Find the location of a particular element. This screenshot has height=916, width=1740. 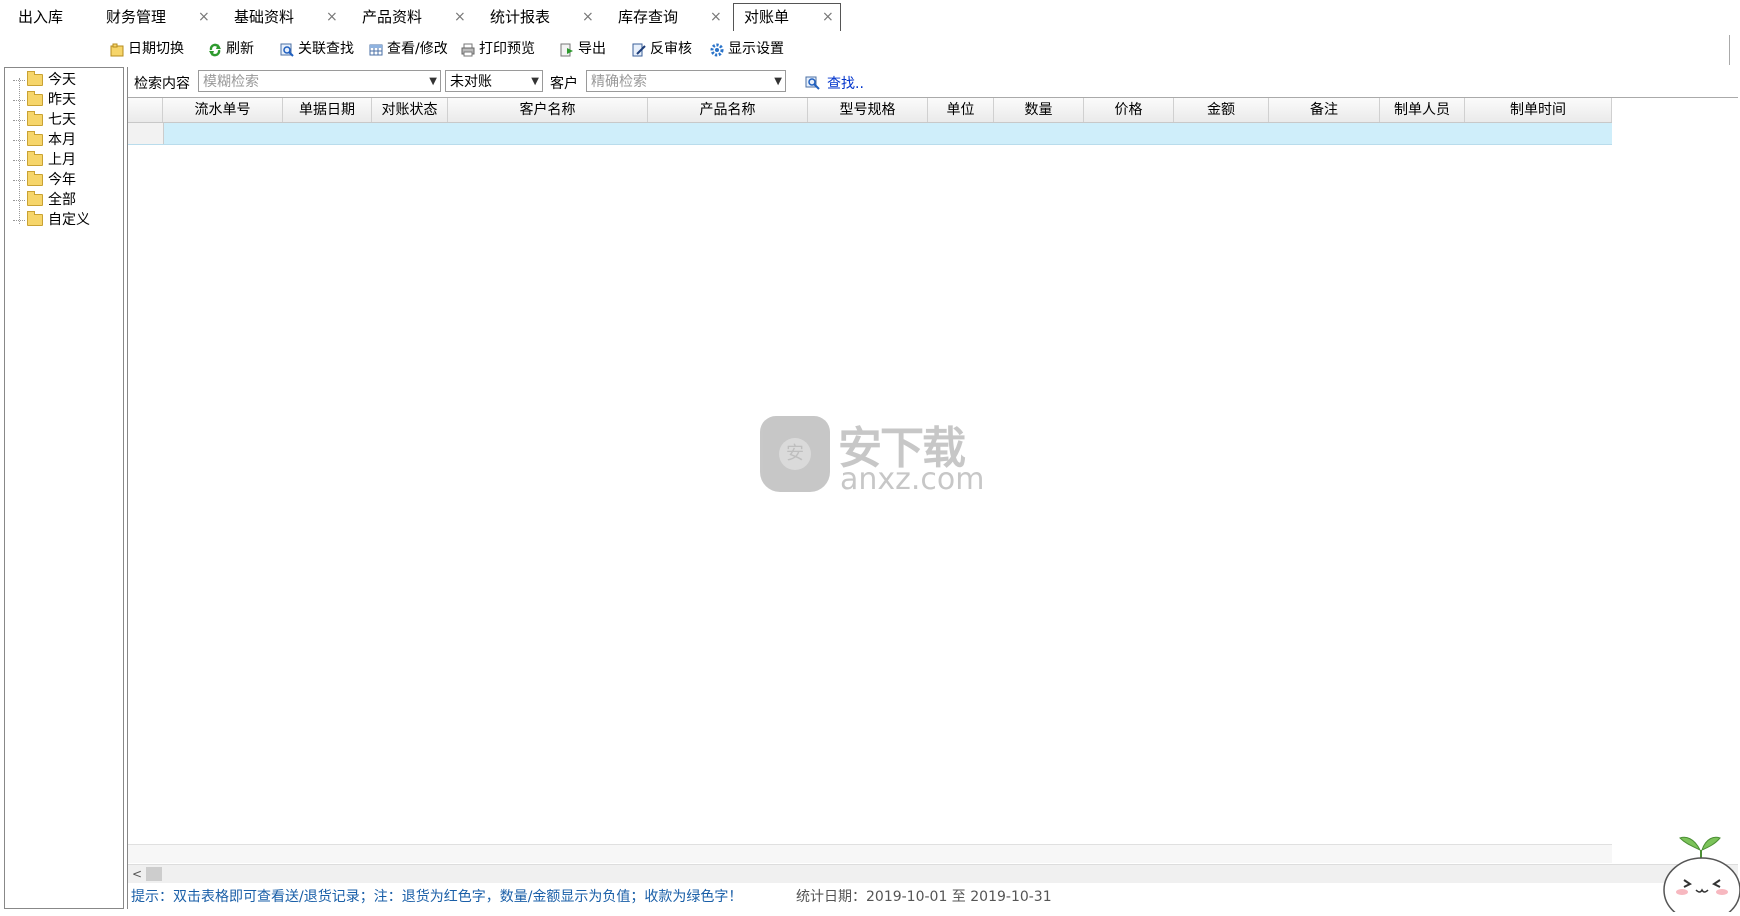

column-header: 制单人员 is located at coordinates (1422, 110).